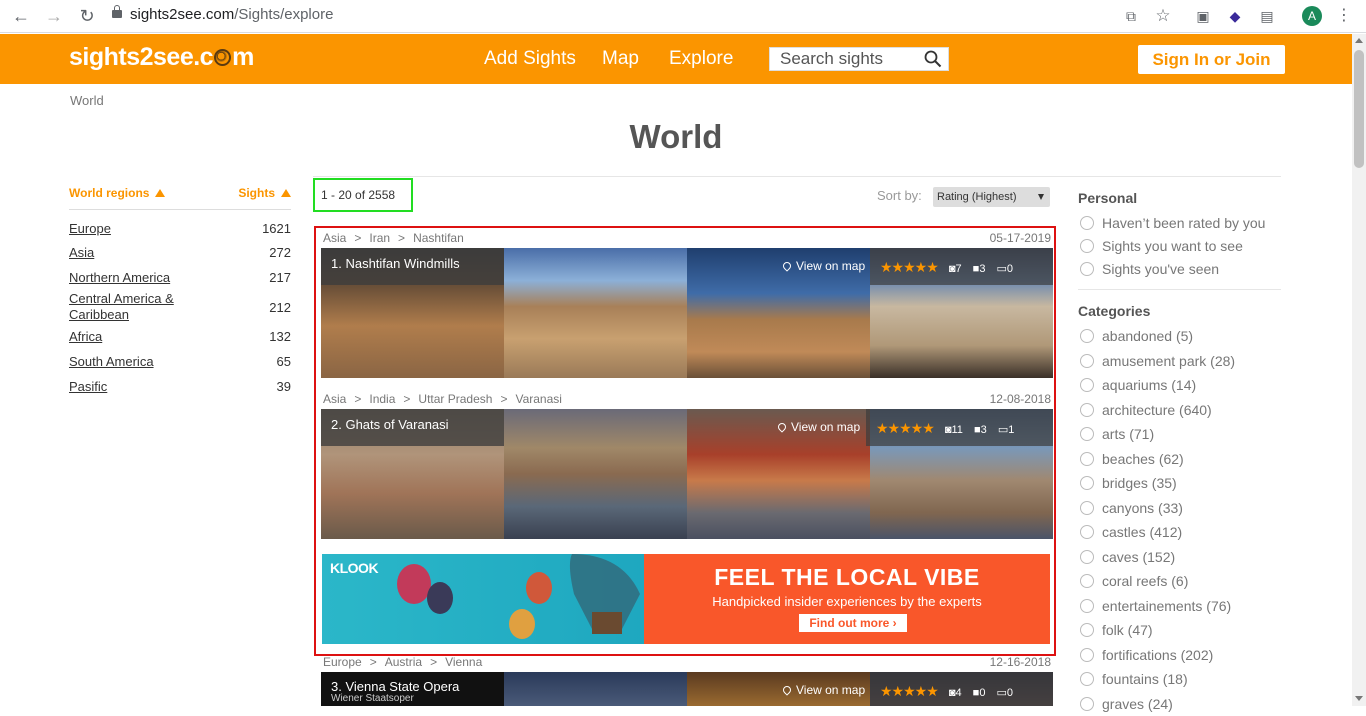  I want to click on site-logo: sights2see.cm, so click(161, 57).